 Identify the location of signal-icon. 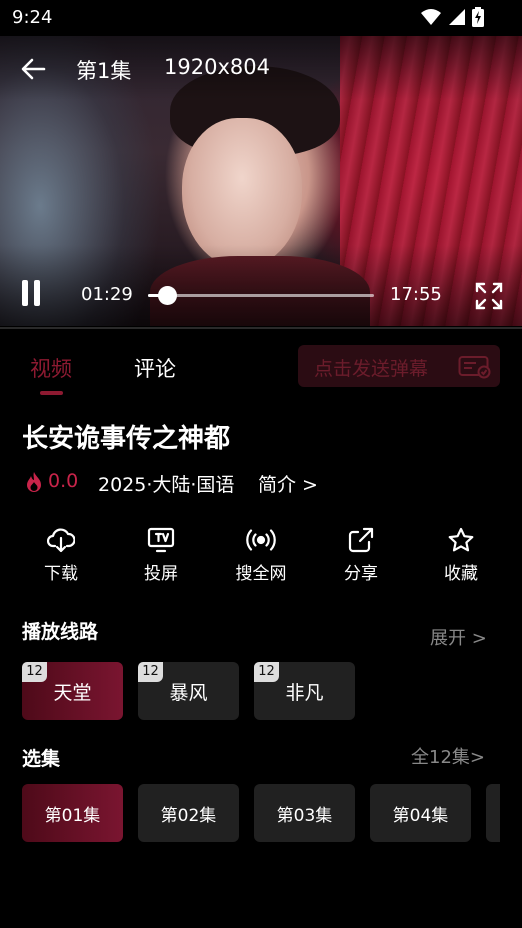
(457, 17).